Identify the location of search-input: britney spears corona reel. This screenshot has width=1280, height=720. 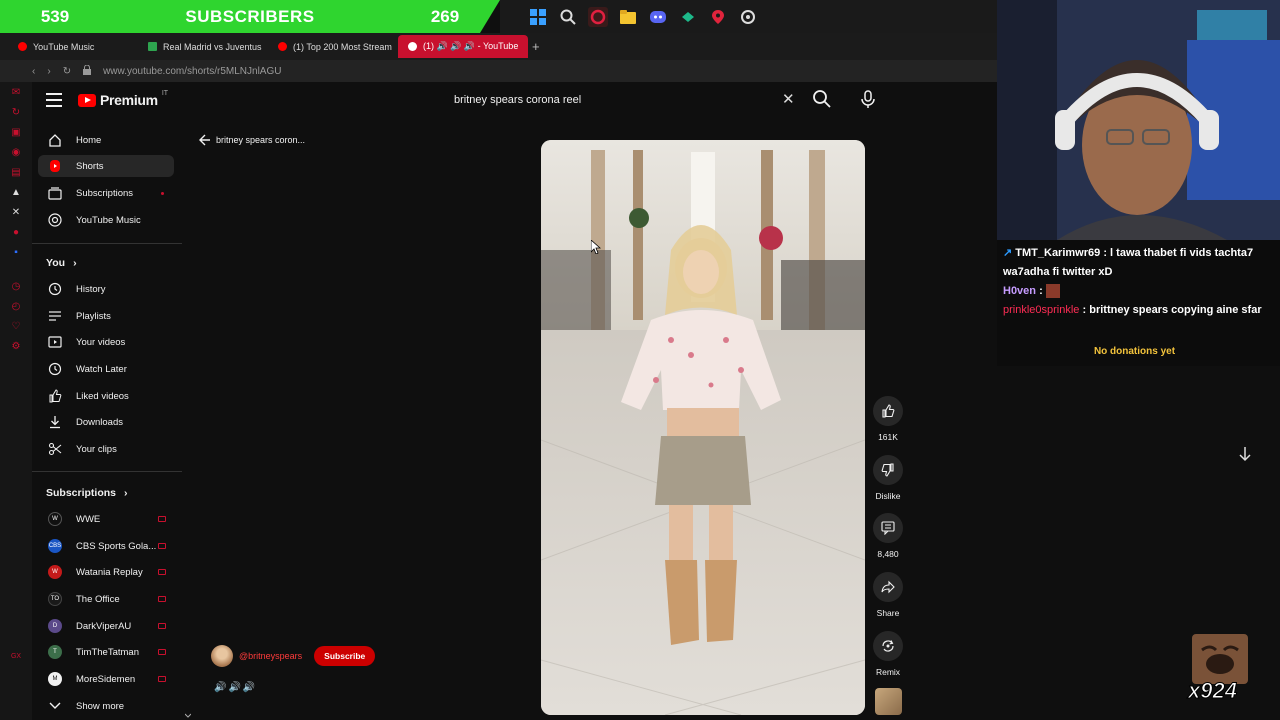
(625, 100).